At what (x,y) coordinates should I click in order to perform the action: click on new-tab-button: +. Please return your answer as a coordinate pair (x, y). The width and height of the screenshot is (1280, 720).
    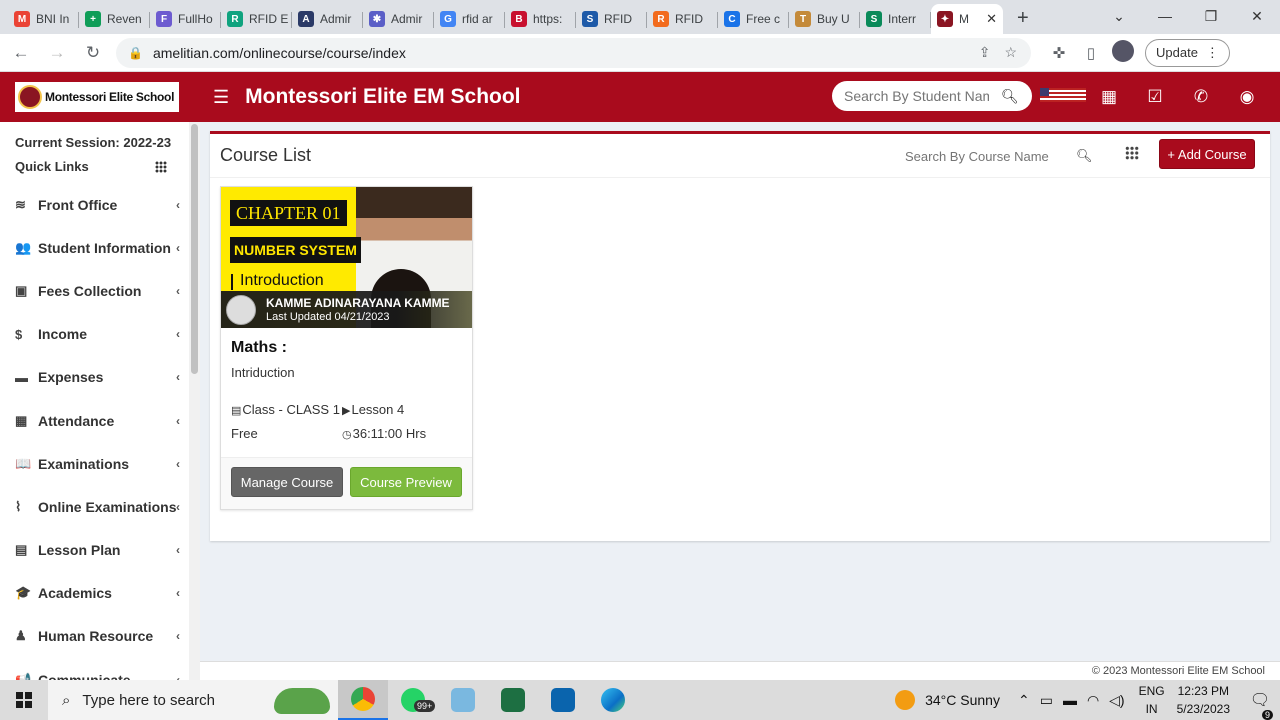
    Looking at the image, I should click on (1023, 18).